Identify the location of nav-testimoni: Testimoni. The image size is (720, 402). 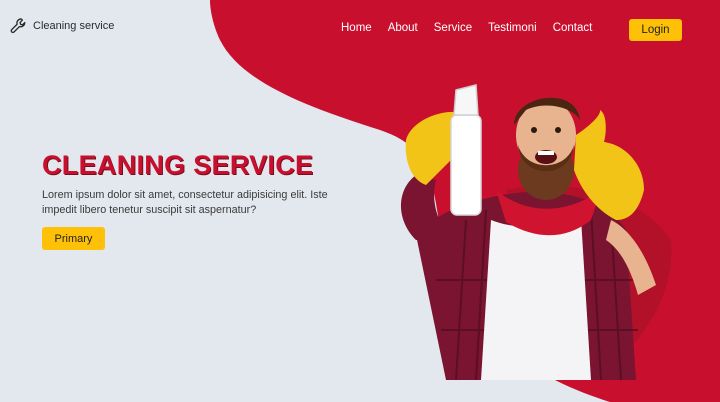
(512, 28).